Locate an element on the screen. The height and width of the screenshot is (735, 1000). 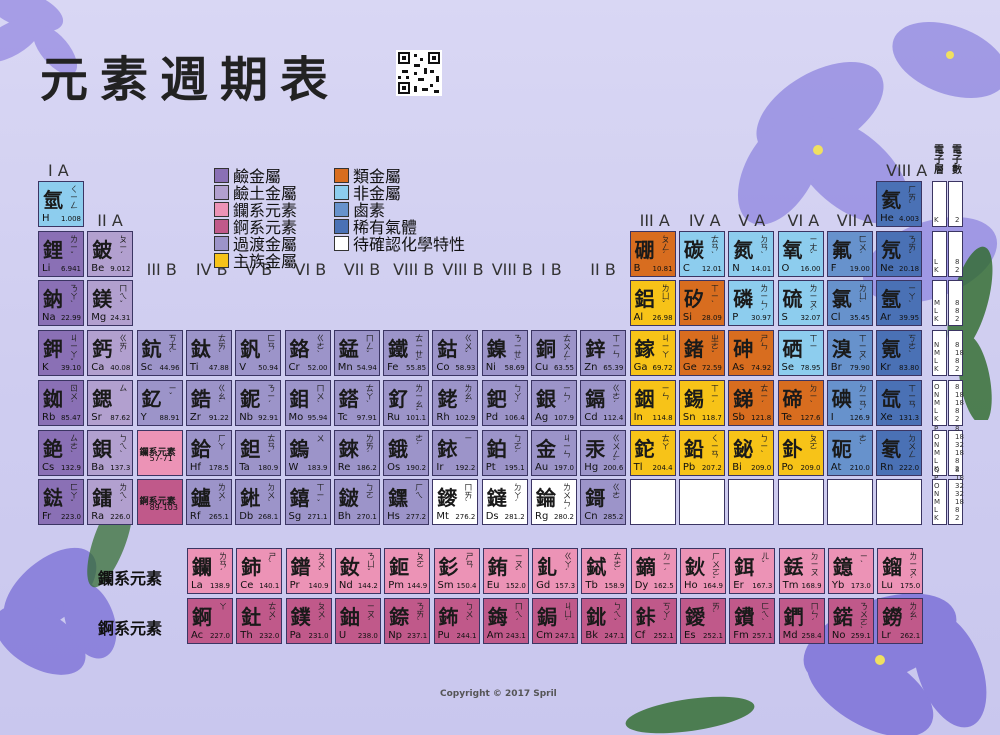
element-cell-as: 砷ㄕㄣ As 74.92 is located at coordinates (751, 353).